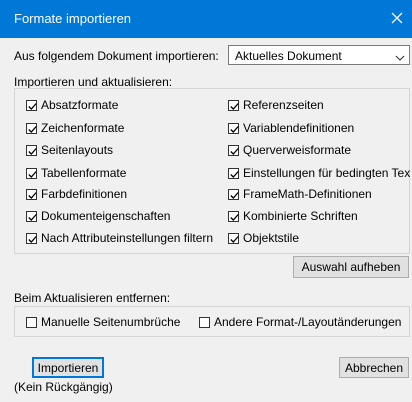 The image size is (412, 402). What do you see at coordinates (374, 367) in the screenshot?
I see `cancel-button: Abbrechen` at bounding box center [374, 367].